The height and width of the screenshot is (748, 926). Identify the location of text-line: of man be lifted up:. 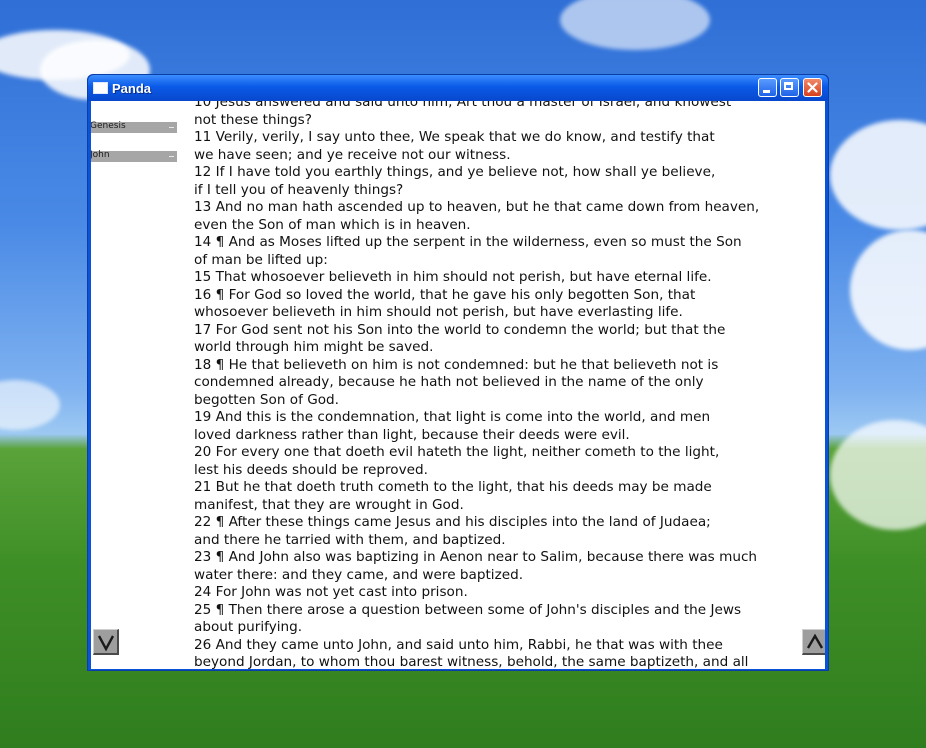
(261, 259).